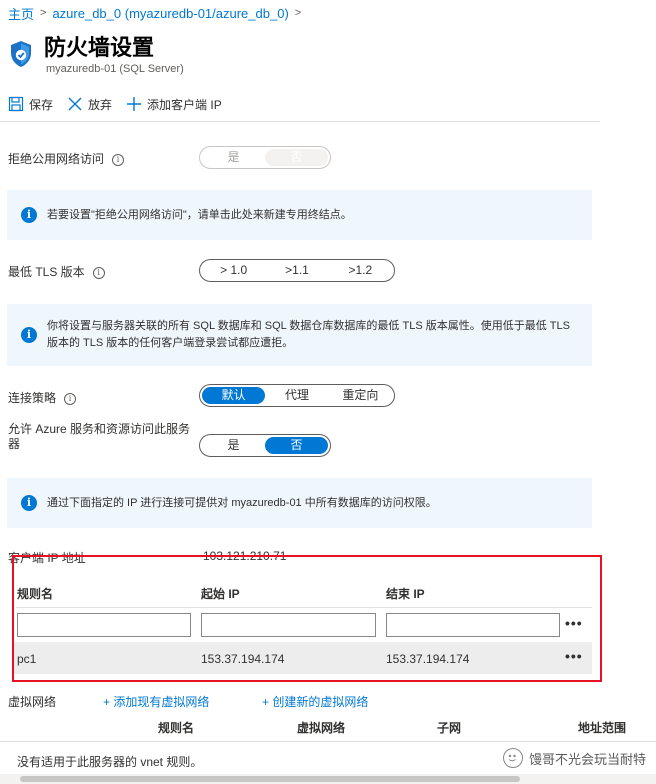  I want to click on connection-policy-label: 连接策略 i, so click(42, 397).